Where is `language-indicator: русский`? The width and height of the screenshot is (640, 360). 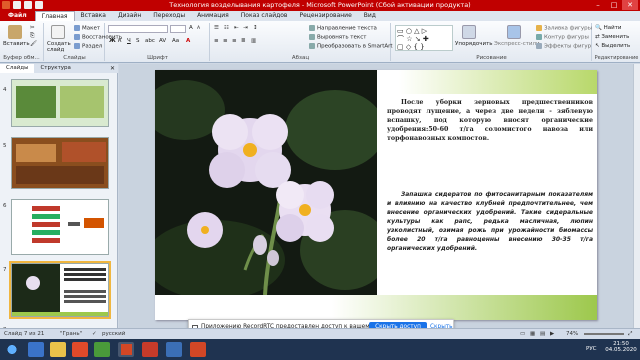
language-indicator: русский is located at coordinates (113, 334).